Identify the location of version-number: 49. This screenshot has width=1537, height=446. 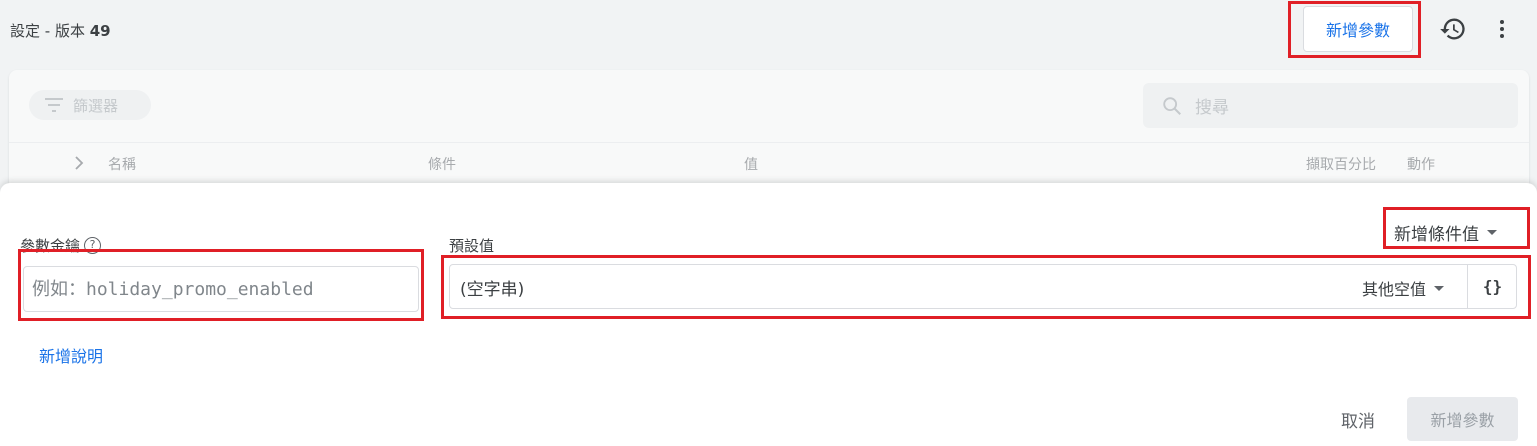
(100, 31).